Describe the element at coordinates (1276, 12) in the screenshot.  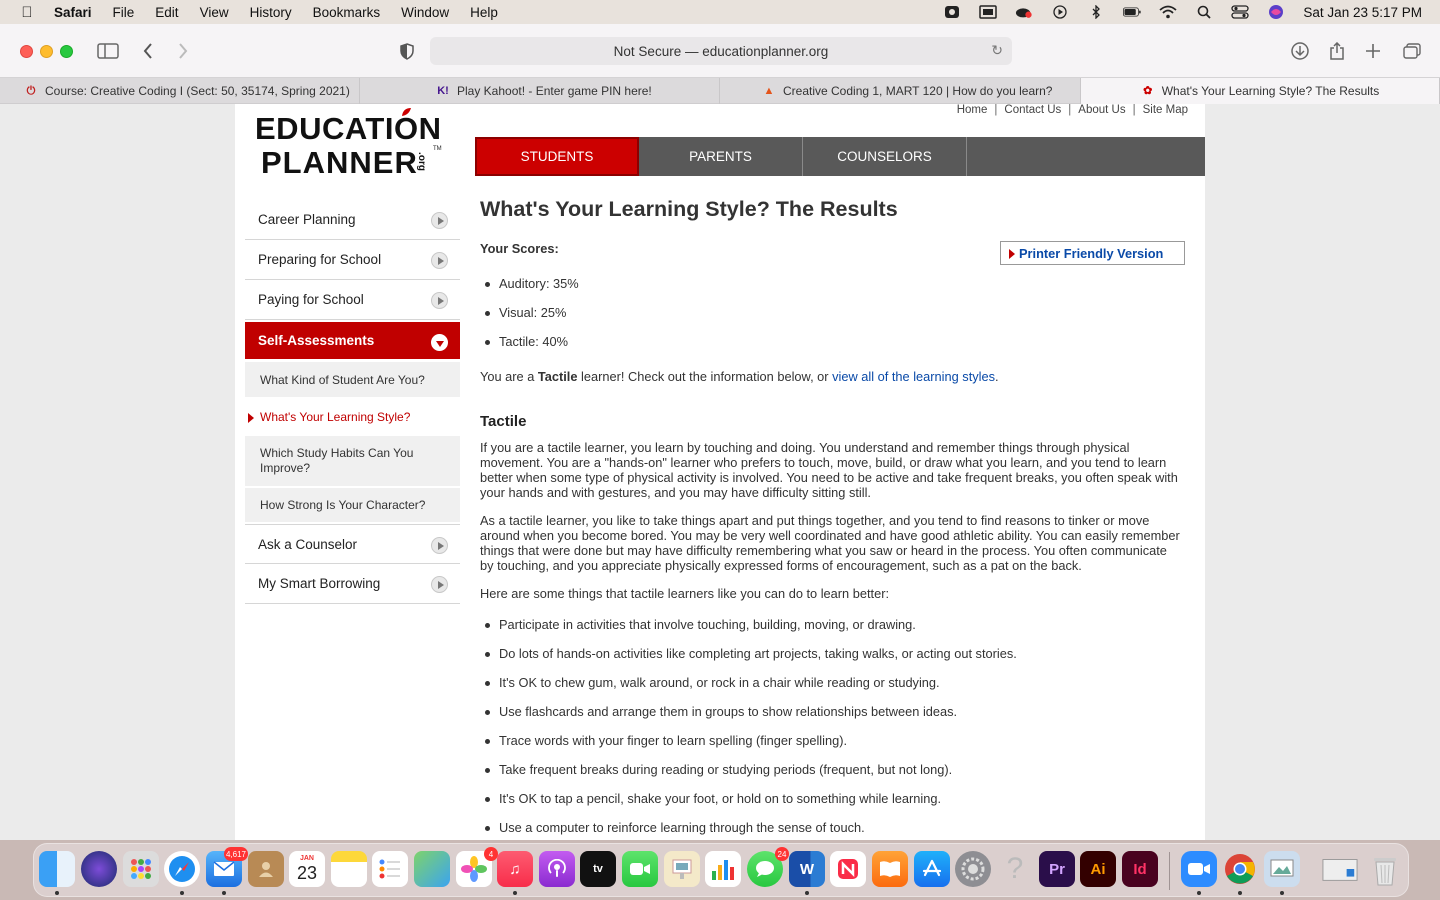
I see `siri-icon` at that location.